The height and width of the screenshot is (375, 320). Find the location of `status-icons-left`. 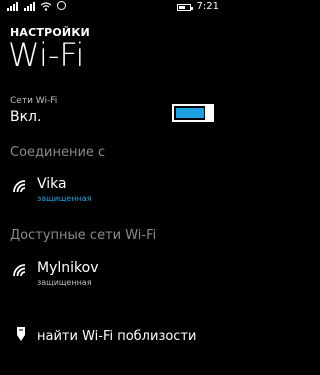

status-icons-left is located at coordinates (36, 6).